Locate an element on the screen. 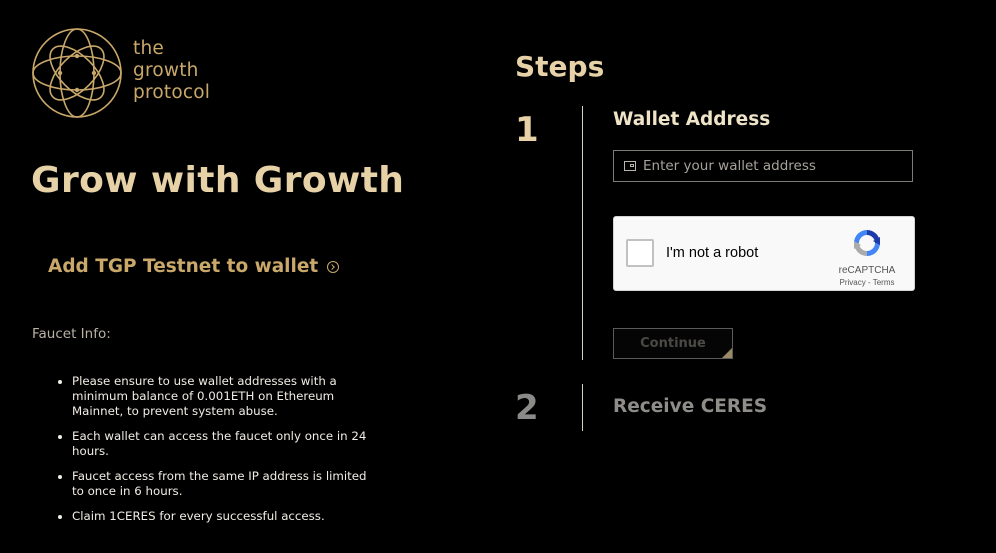 The height and width of the screenshot is (553, 996). recaptcha-checkbox is located at coordinates (640, 253).